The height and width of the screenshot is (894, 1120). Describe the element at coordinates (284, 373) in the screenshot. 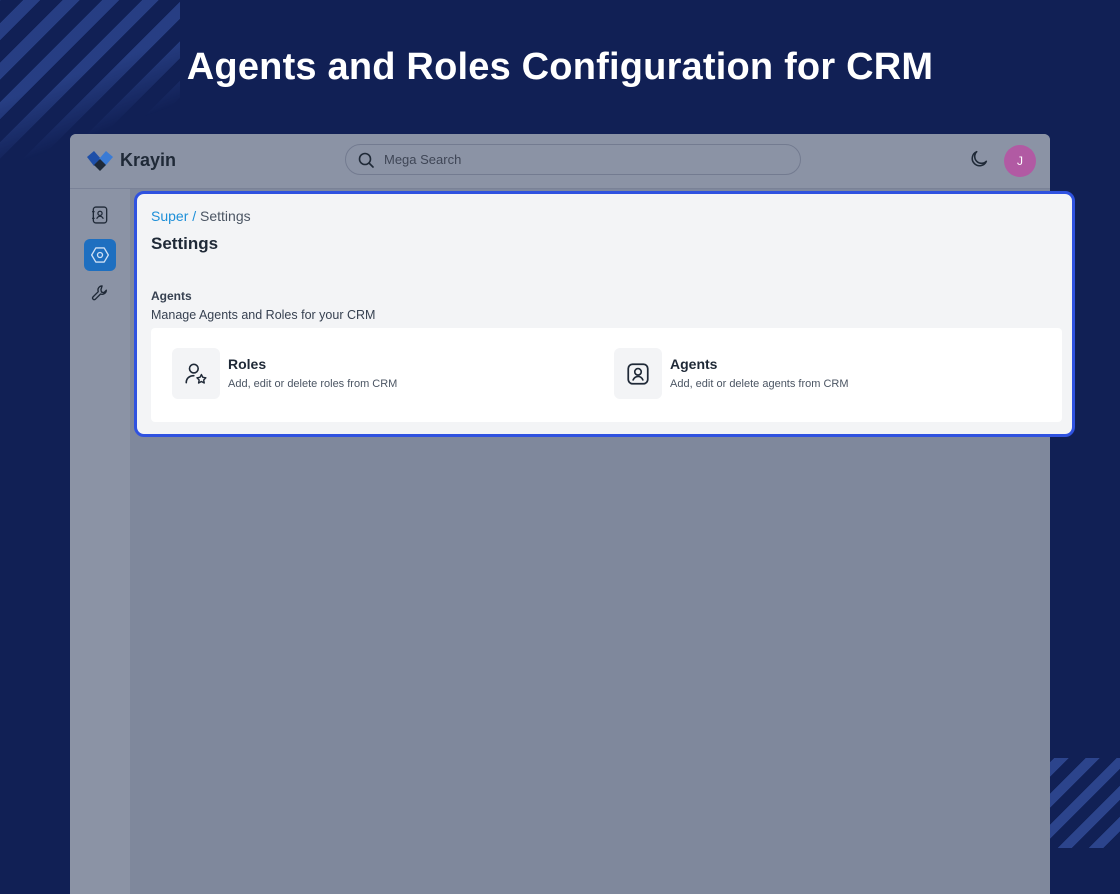

I see `roles-option: Roles Add, edit or delete roles from CRM` at that location.